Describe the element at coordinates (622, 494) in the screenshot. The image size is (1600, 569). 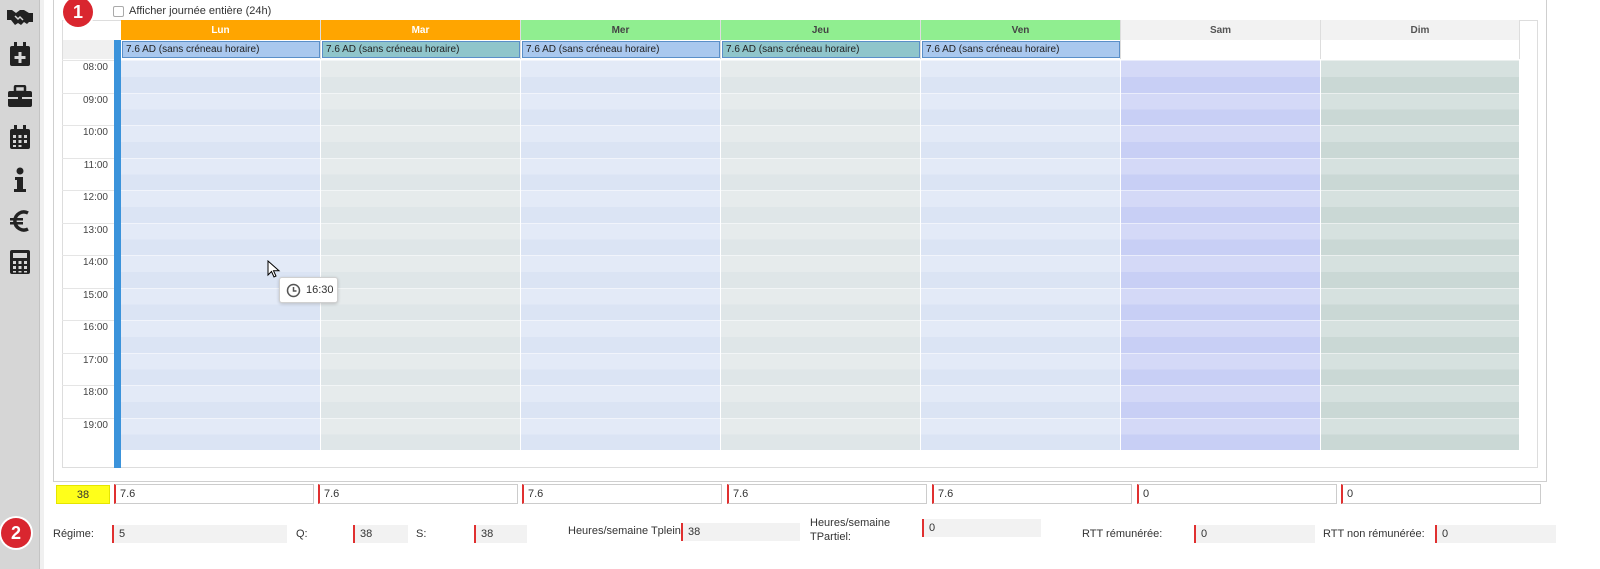
I see `day-total-field-mer: 7.6` at that location.